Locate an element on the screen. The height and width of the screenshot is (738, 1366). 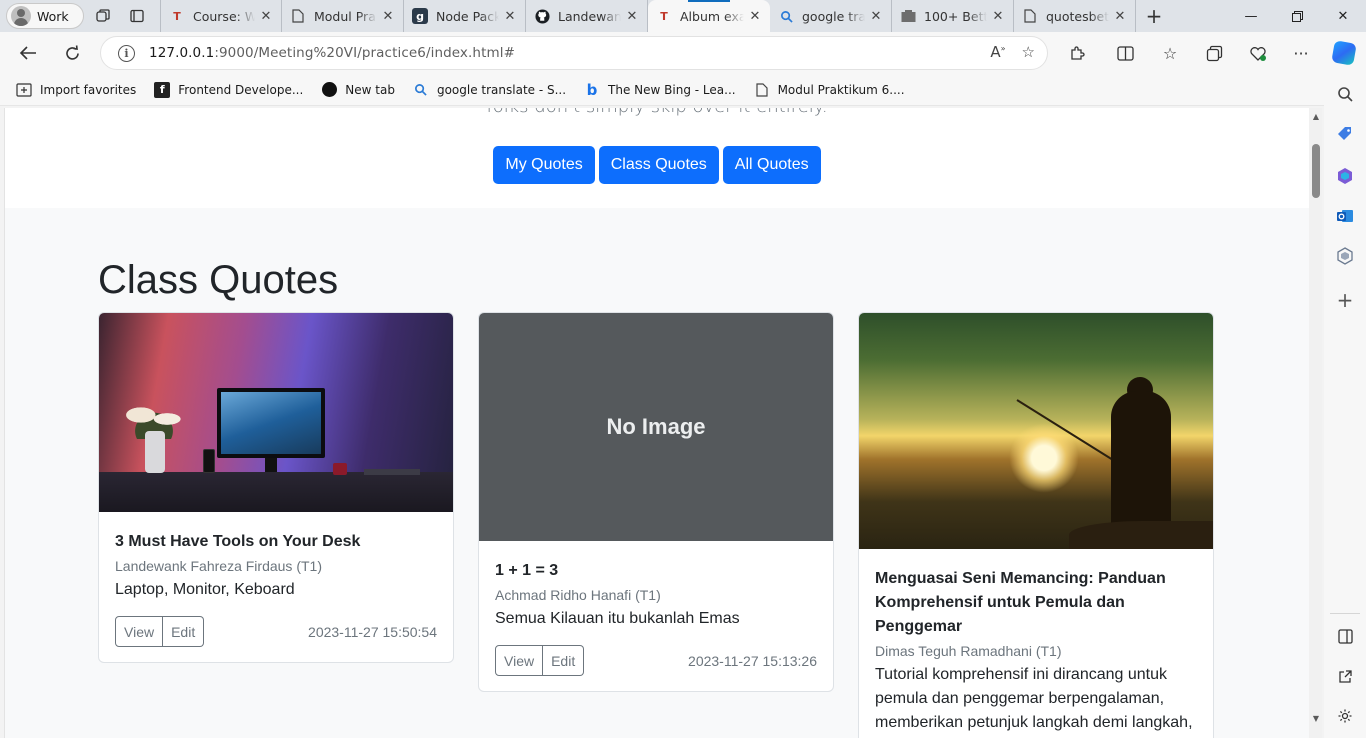
new-tab-button: + is located at coordinates (1154, 16).